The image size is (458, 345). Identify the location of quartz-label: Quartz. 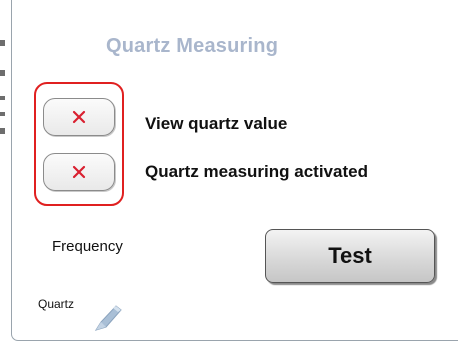
(56, 304).